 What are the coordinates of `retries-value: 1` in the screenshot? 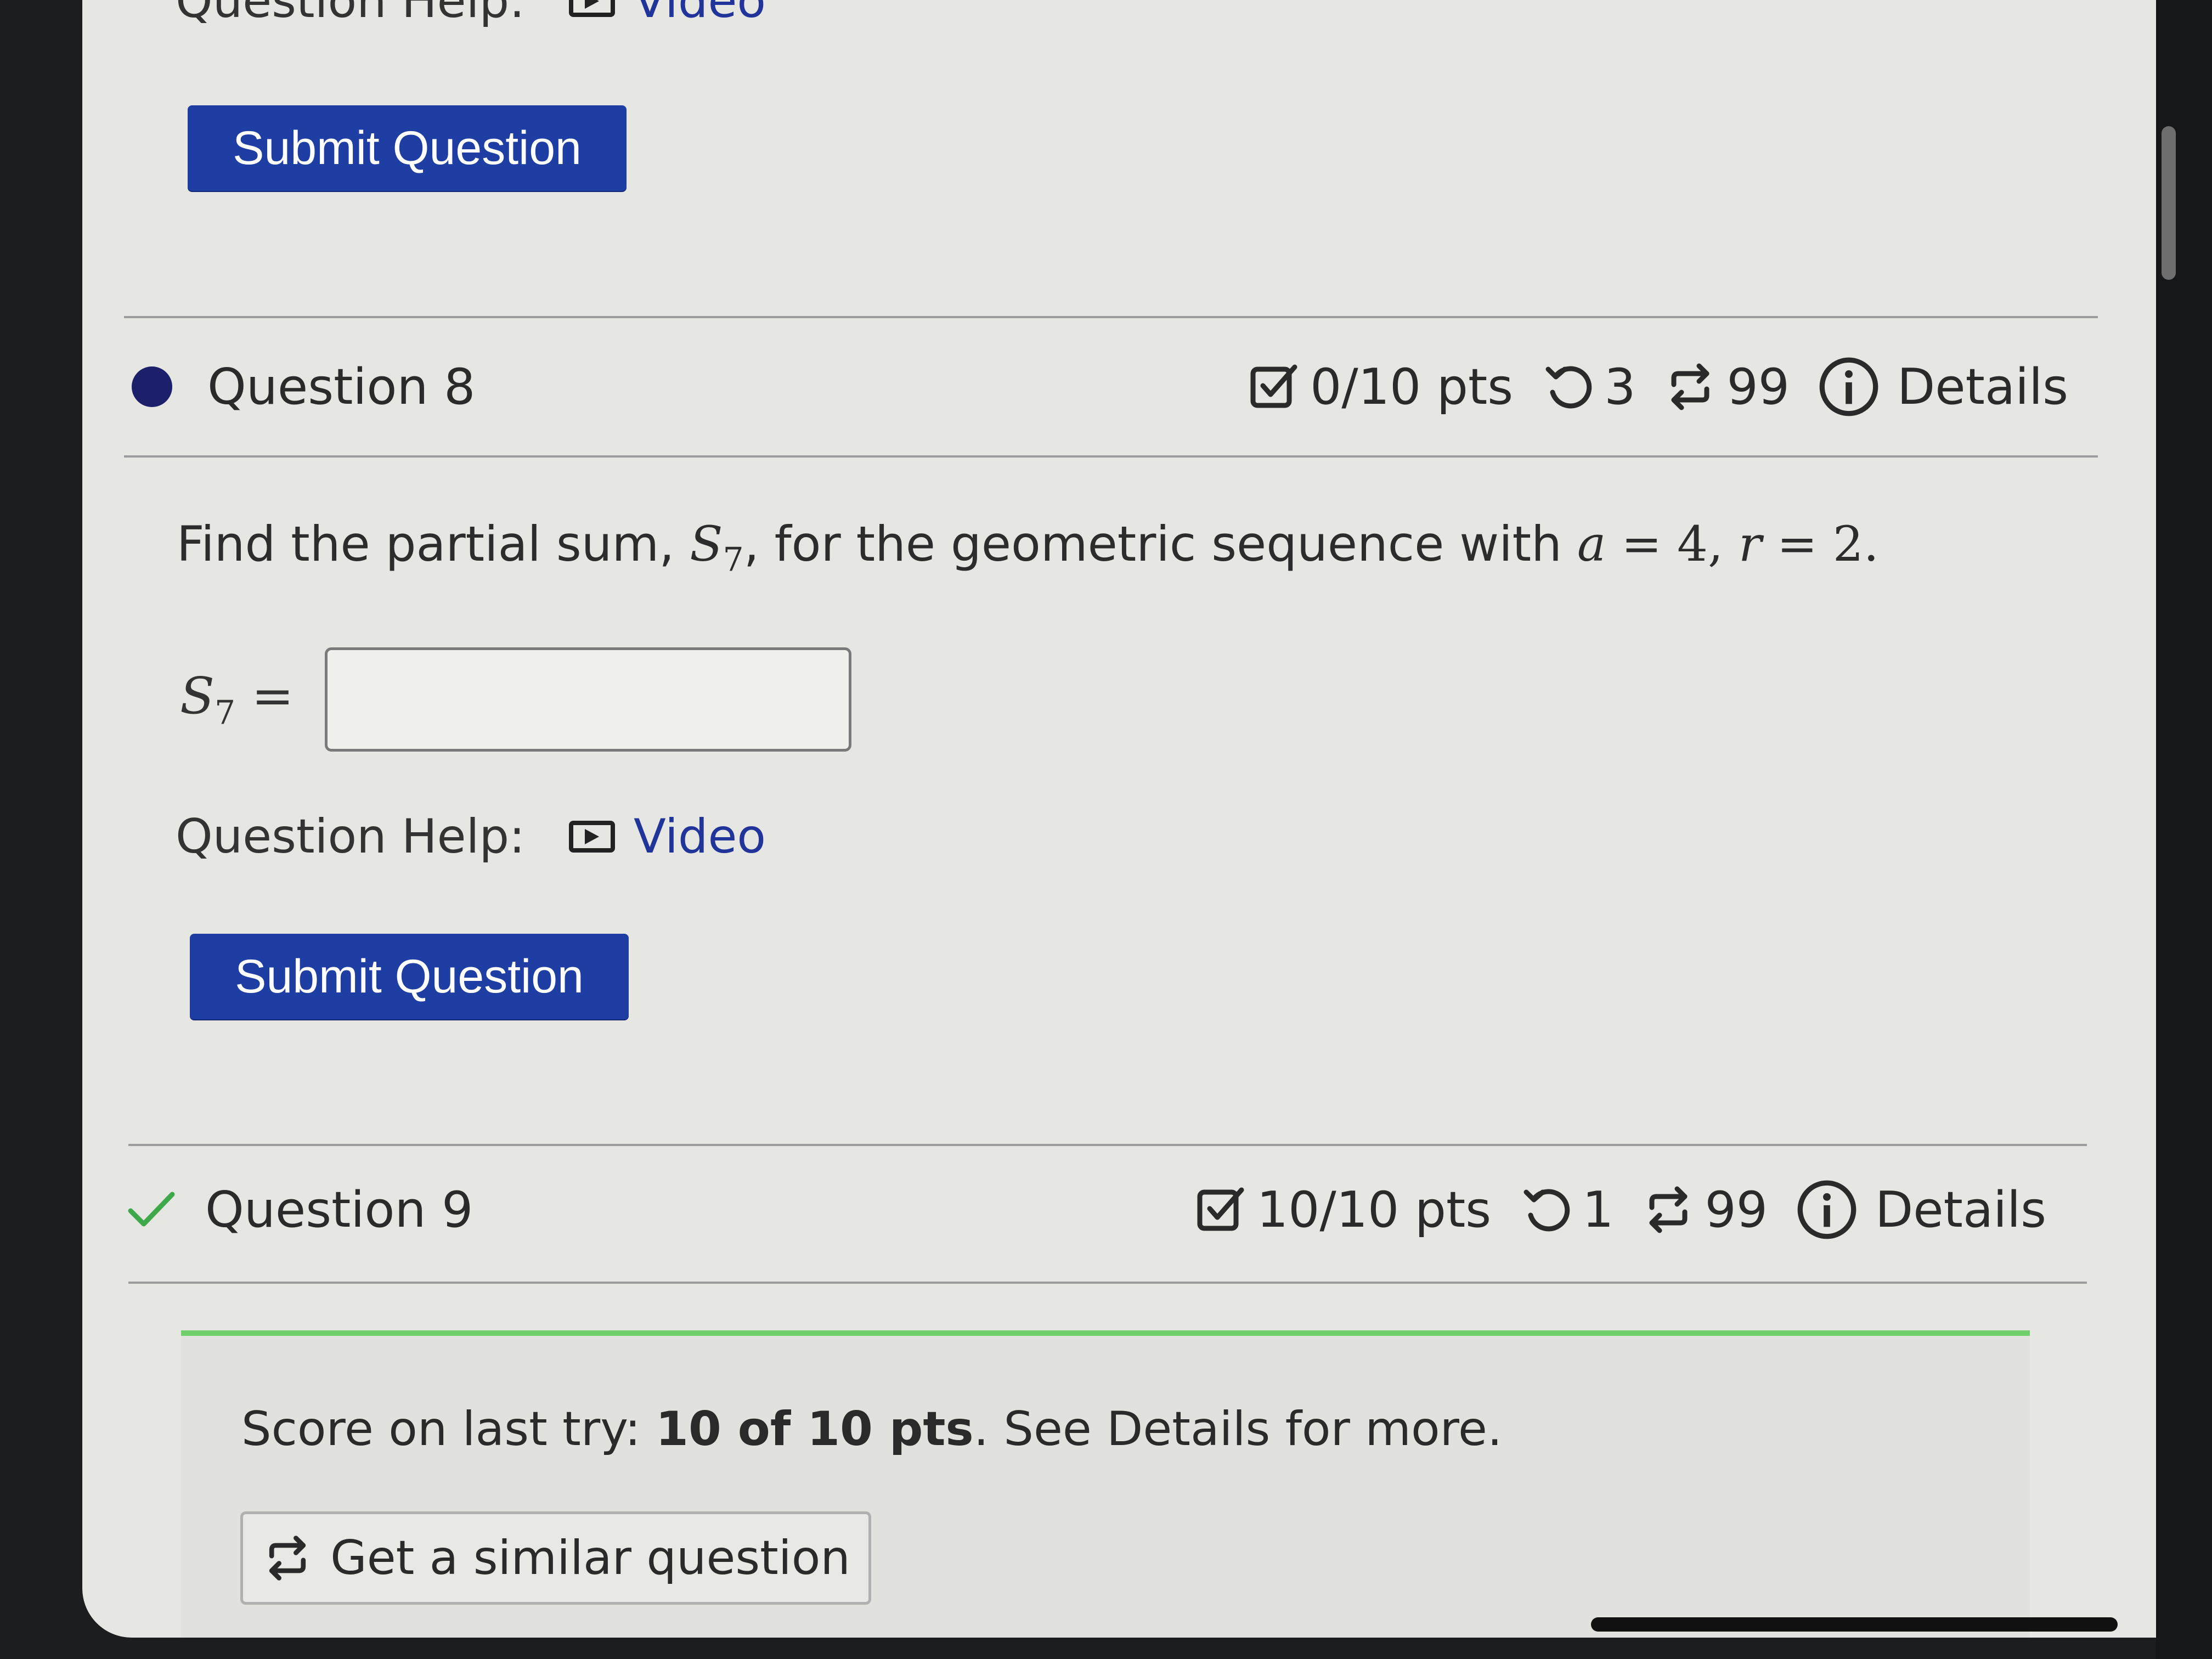 It's located at (1598, 1210).